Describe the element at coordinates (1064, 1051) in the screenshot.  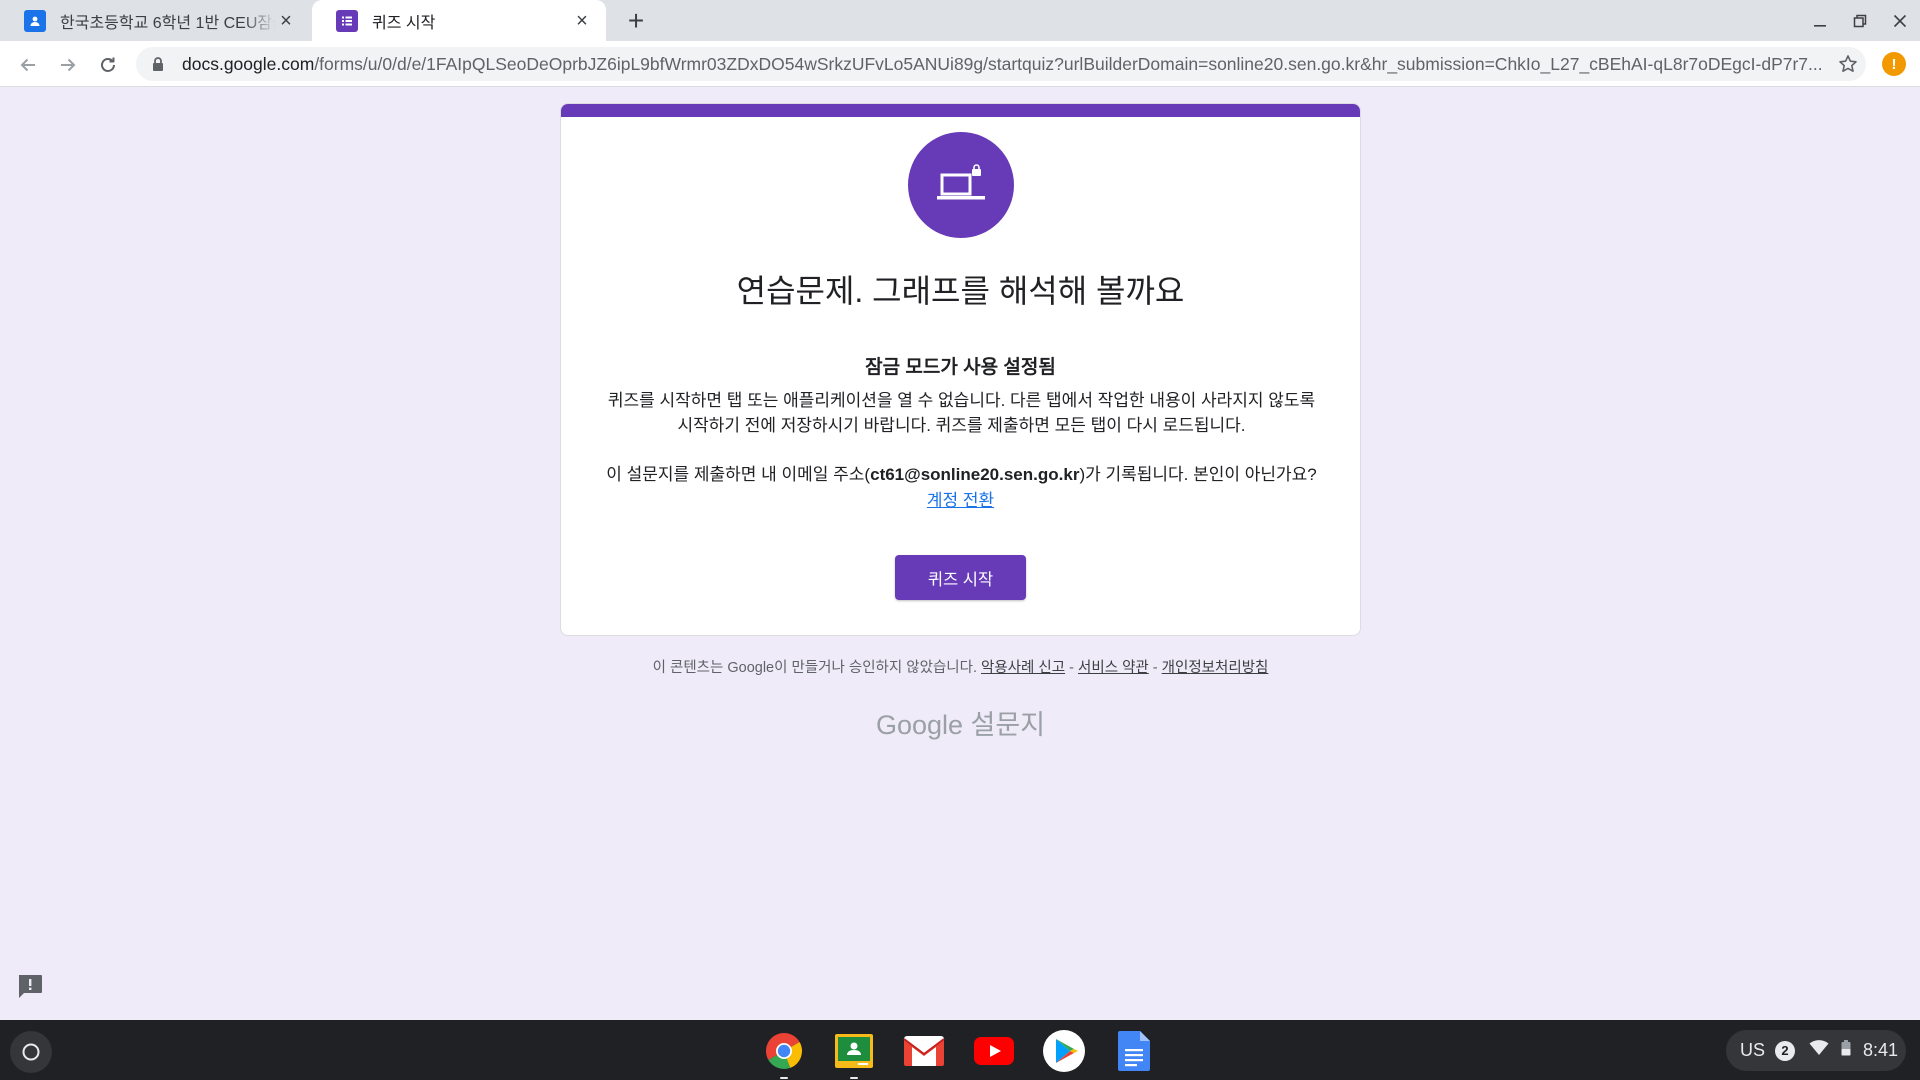
I see `play-store-icon` at that location.